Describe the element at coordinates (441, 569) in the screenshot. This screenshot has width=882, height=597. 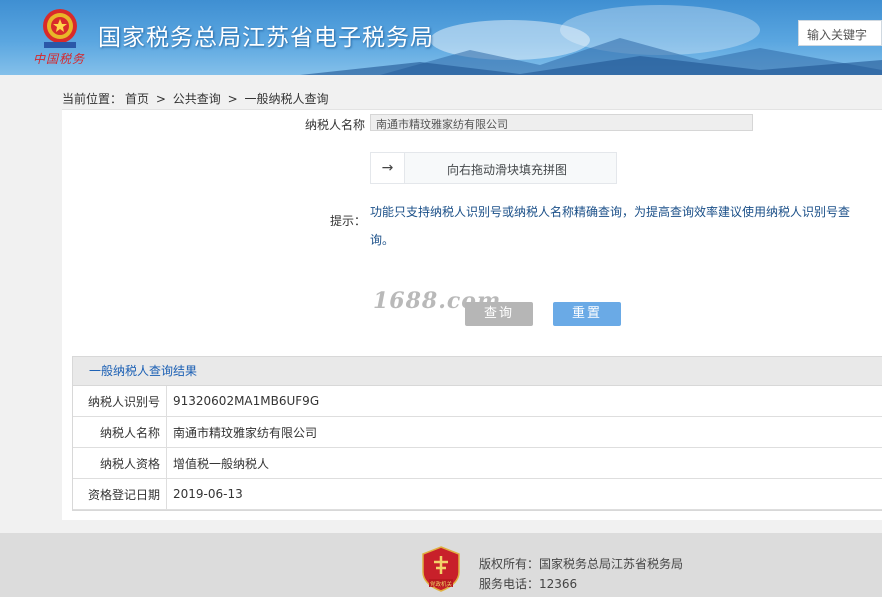
I see `party-government-badge-icon: 党政机关` at that location.